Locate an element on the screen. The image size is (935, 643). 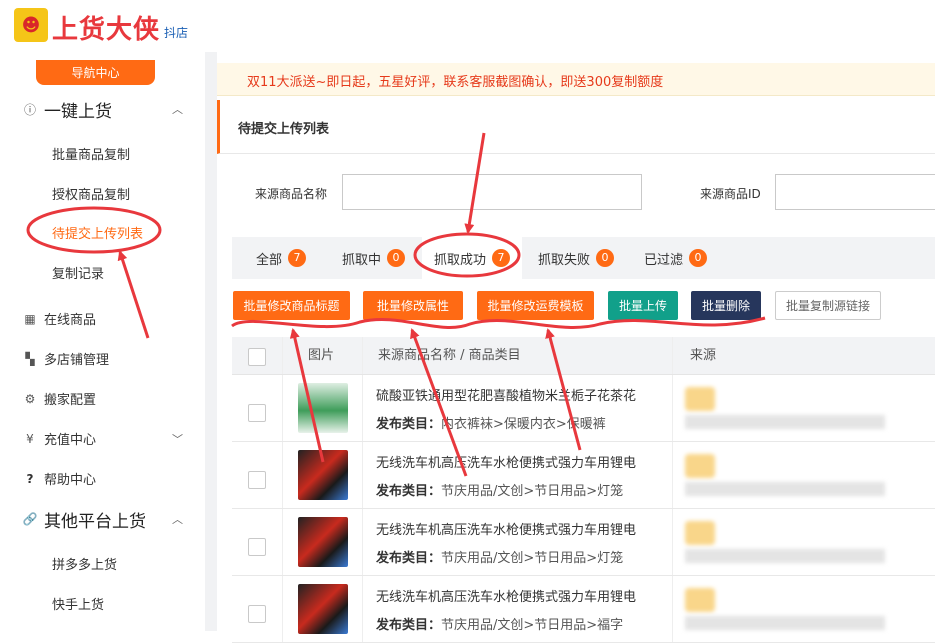
sidebar-item-pending-upload: 待提交上传列表 is located at coordinates (97, 232).